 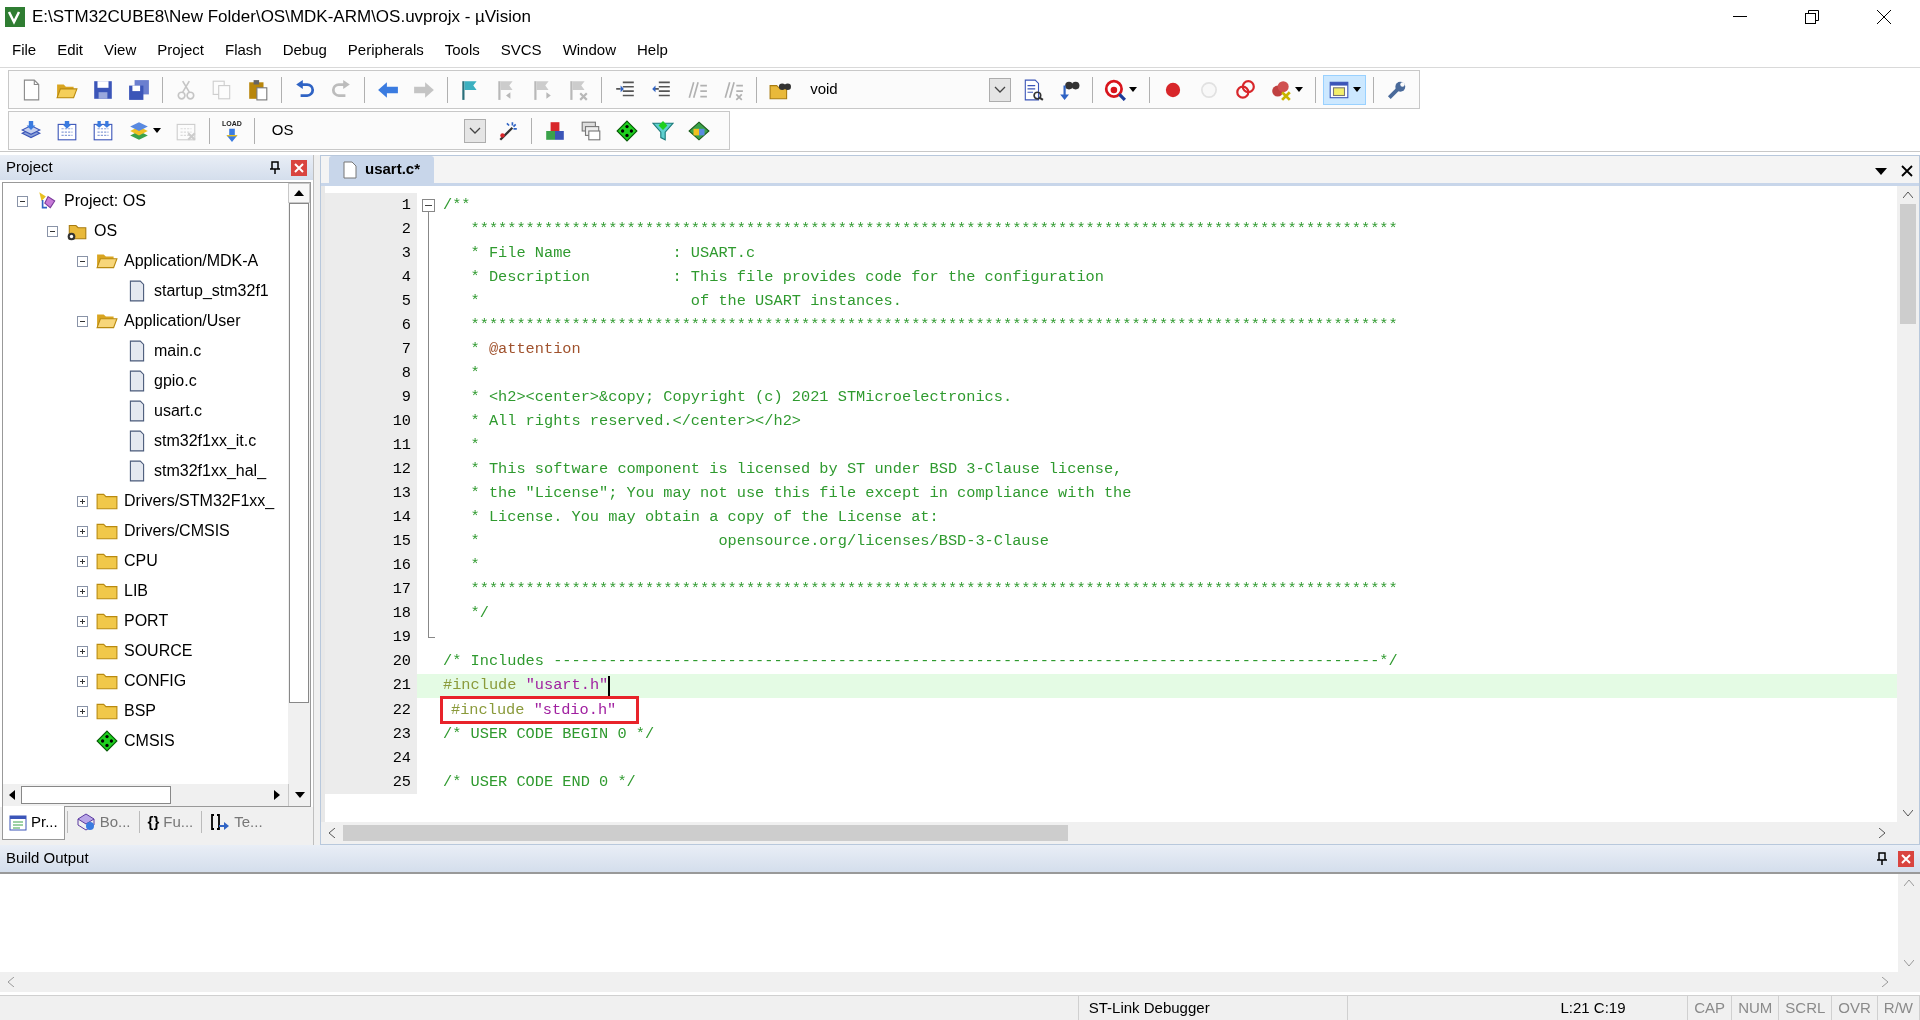 I want to click on status-indicator: R/W, so click(x=1898, y=1007).